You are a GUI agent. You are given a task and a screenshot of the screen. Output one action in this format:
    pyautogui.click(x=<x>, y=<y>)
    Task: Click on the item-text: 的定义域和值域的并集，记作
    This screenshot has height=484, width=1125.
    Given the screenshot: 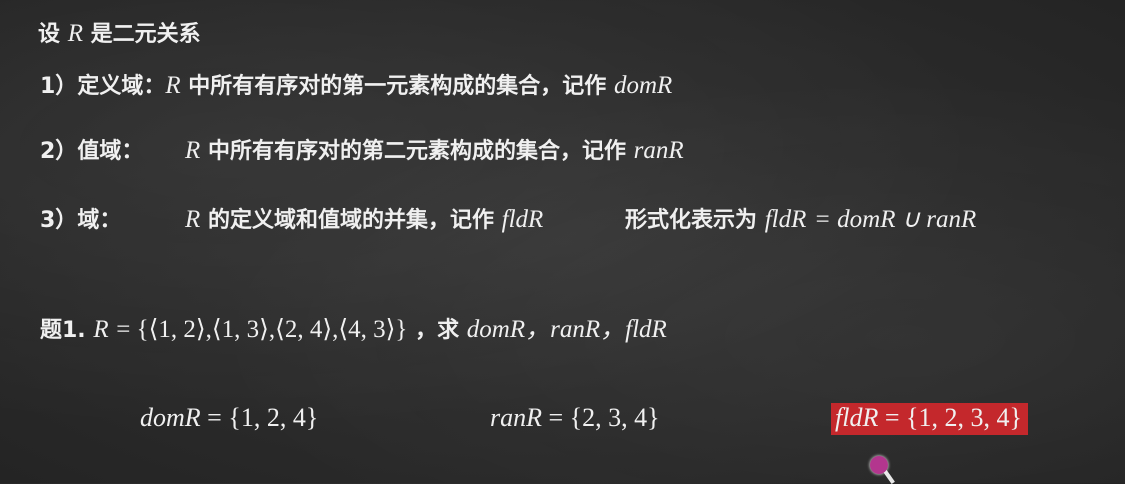 What is the action you would take?
    pyautogui.click(x=350, y=220)
    